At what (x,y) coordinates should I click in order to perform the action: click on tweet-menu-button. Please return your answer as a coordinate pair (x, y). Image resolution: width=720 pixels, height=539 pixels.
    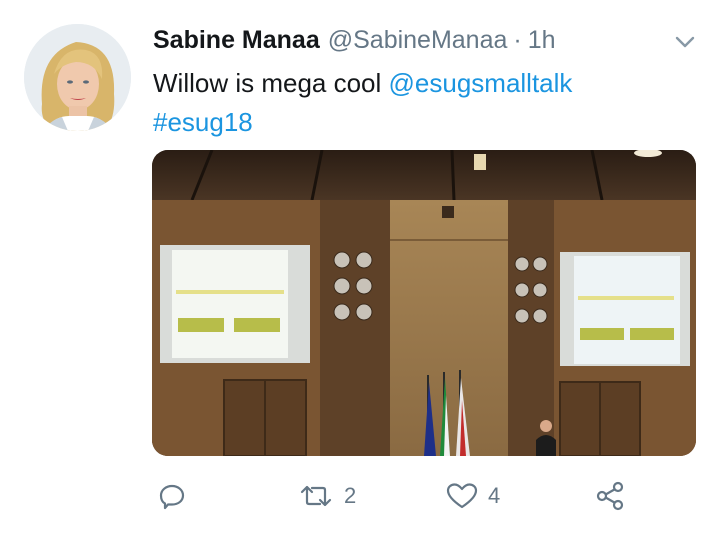
    Looking at the image, I should click on (685, 42).